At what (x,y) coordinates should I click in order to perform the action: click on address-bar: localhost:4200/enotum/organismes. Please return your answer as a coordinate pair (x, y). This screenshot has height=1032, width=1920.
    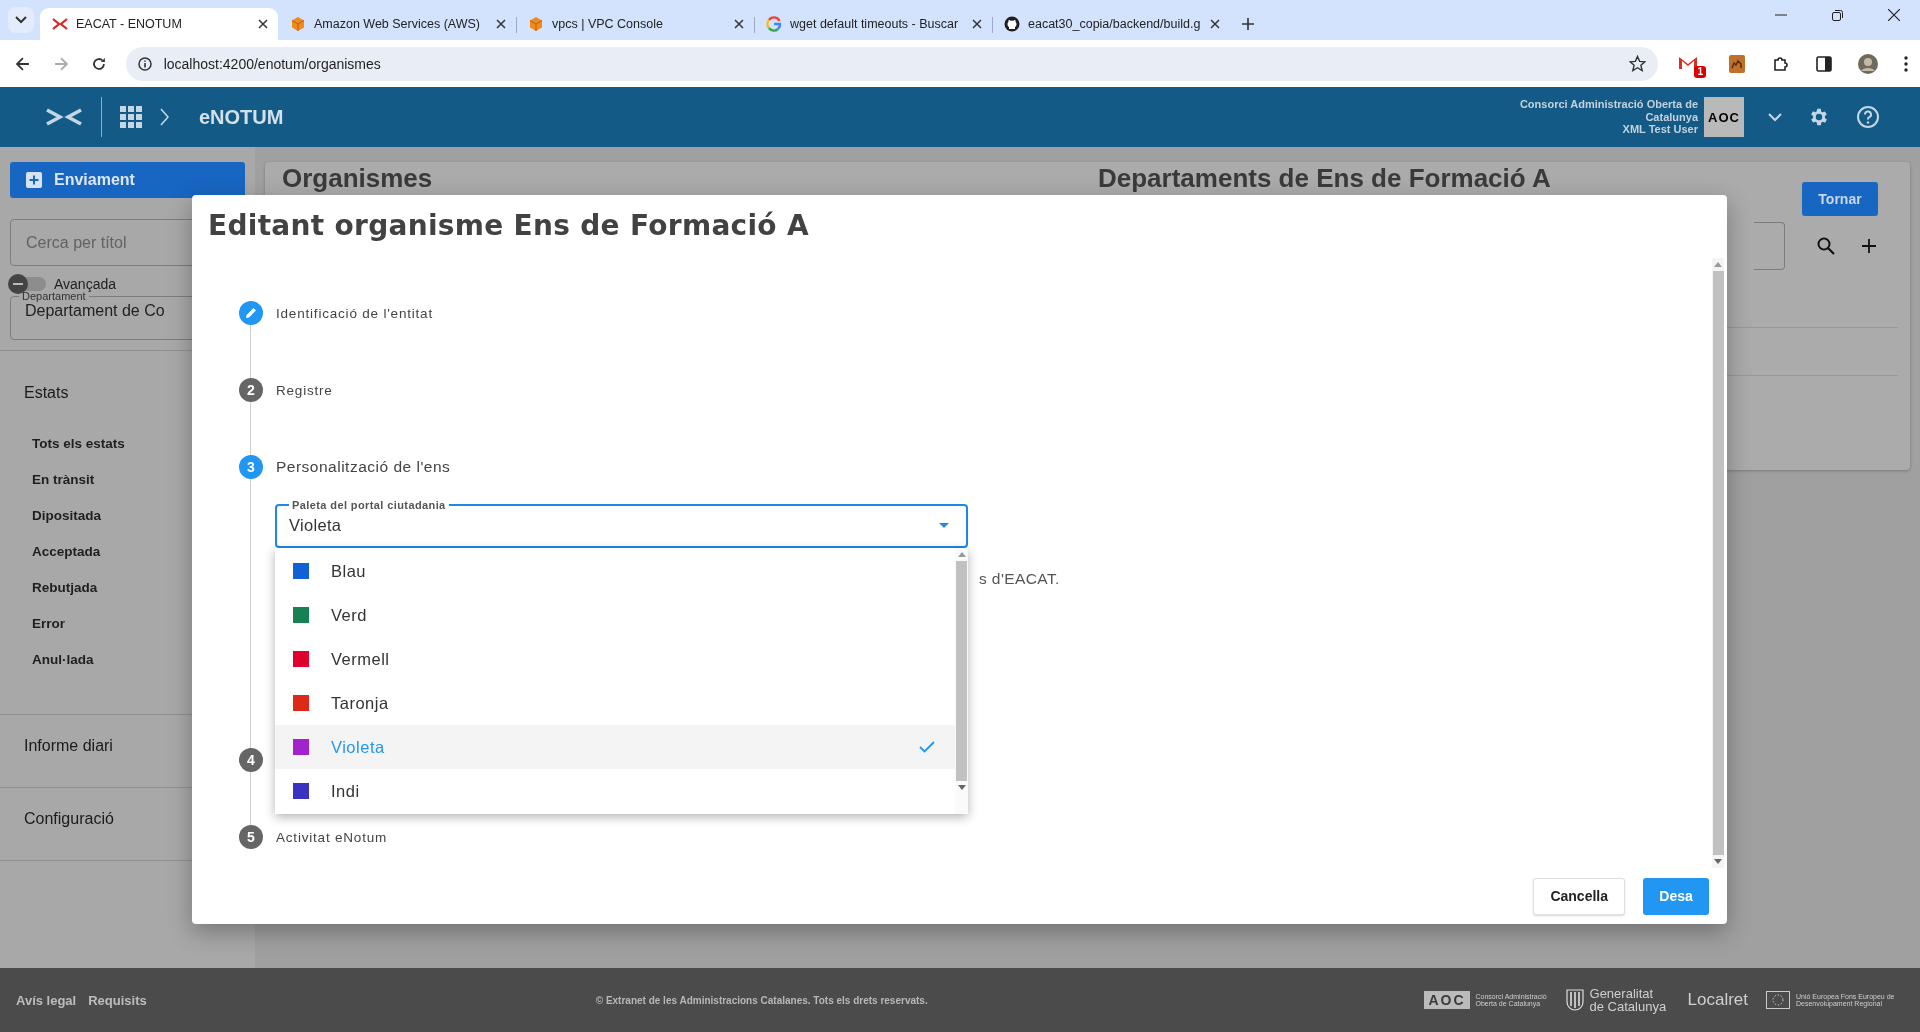
    Looking at the image, I should click on (891, 63).